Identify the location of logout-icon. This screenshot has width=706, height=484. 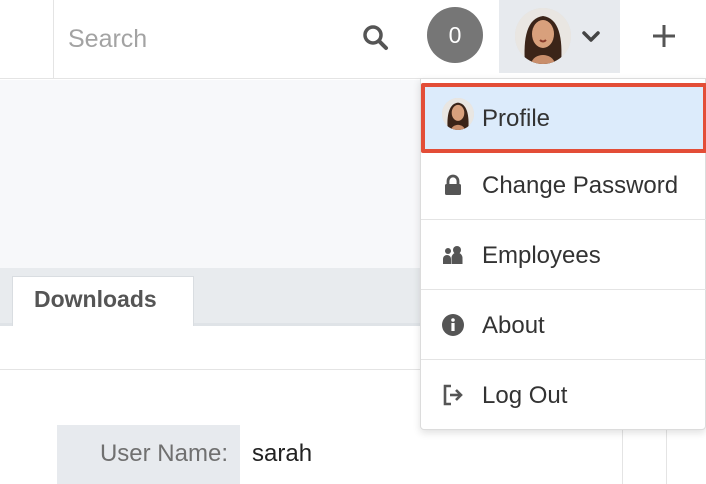
(453, 395).